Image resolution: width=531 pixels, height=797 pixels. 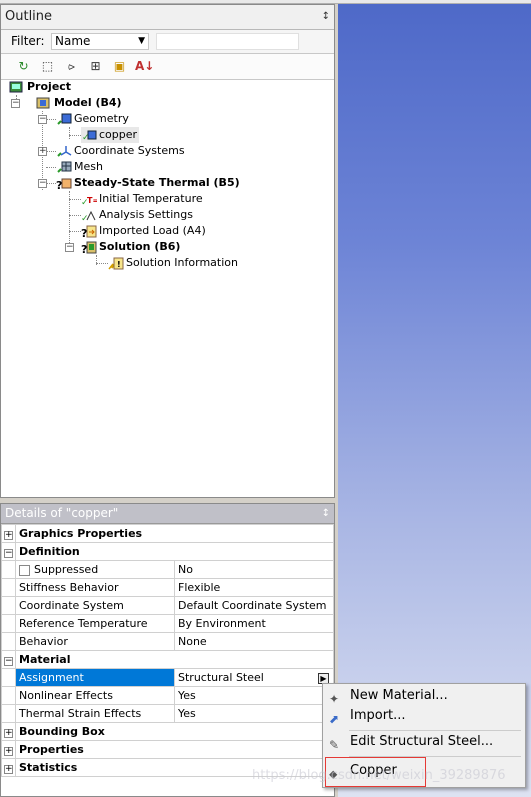 I want to click on folder-icon: ▣, so click(x=119, y=66).